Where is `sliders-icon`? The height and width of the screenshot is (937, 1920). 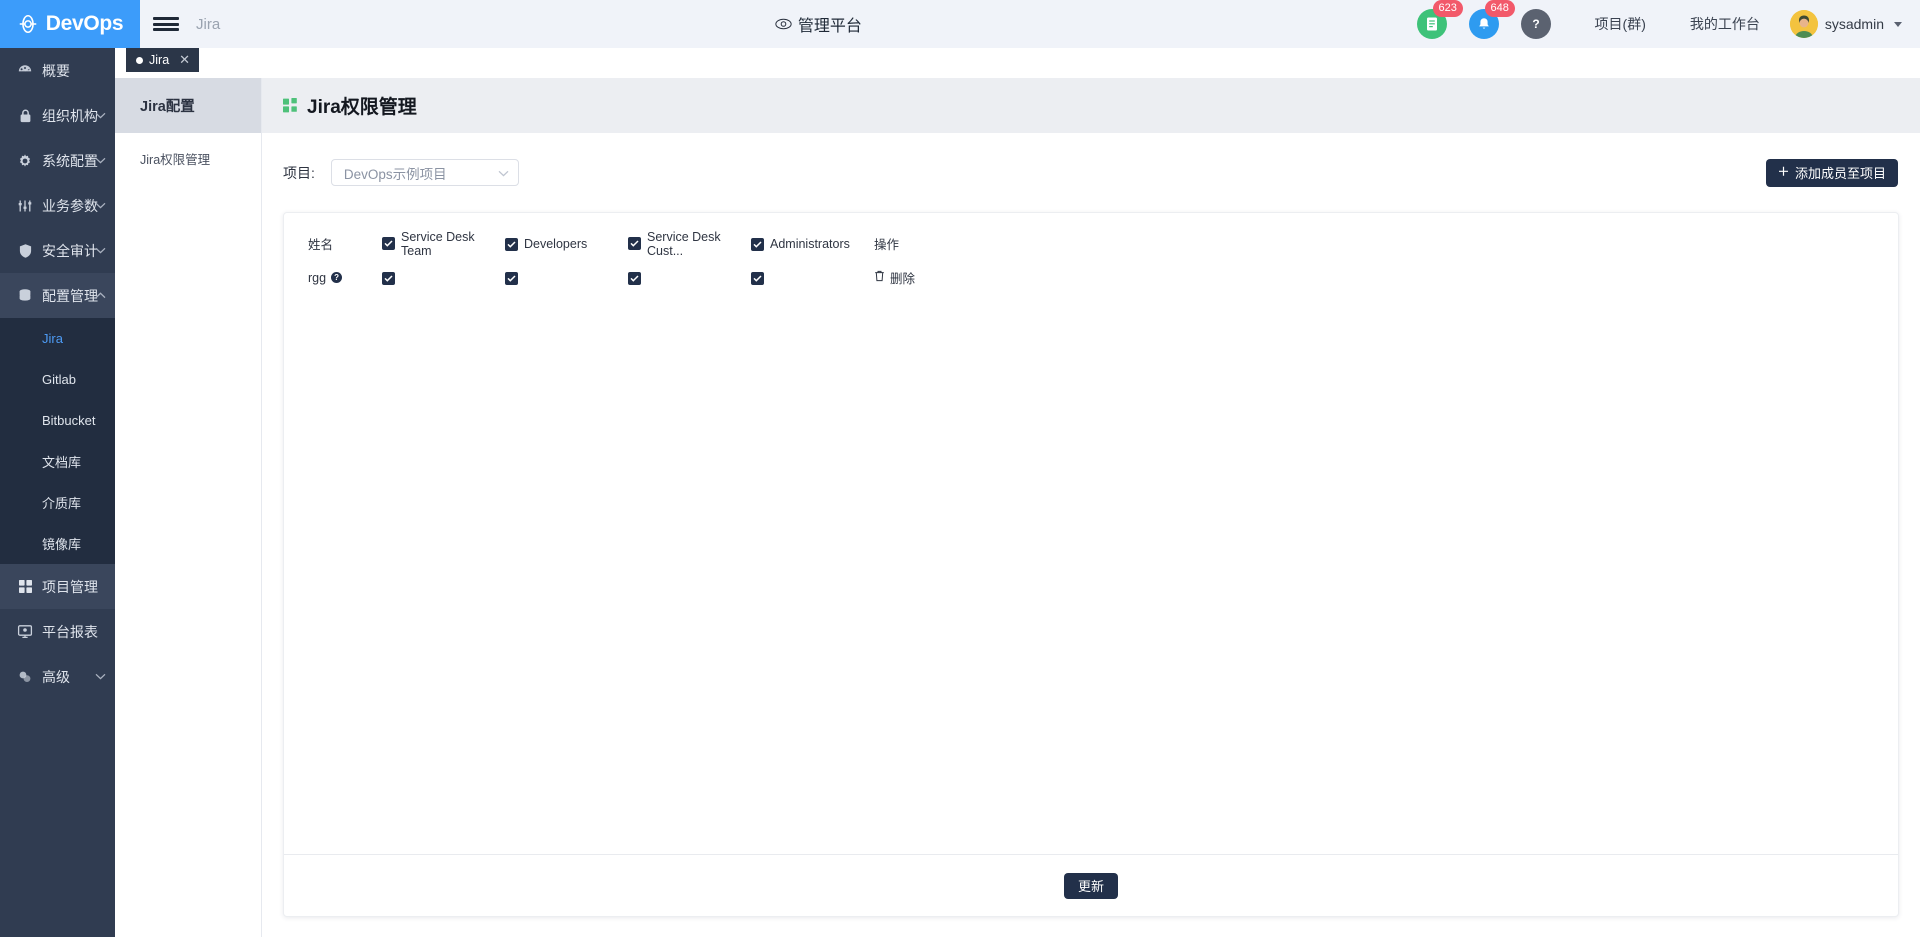 sliders-icon is located at coordinates (25, 206).